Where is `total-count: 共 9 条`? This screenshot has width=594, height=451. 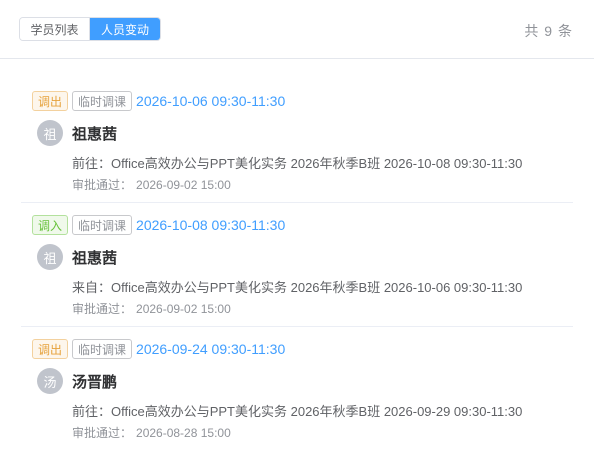
total-count: 共 9 条 is located at coordinates (548, 31).